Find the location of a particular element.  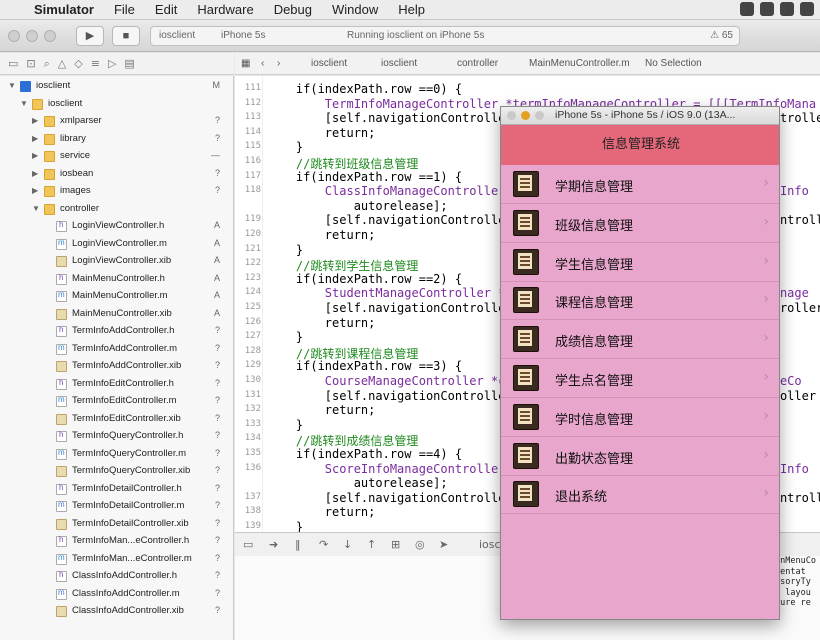

navigator-row: ▼ iosclient is located at coordinates (116, 105).